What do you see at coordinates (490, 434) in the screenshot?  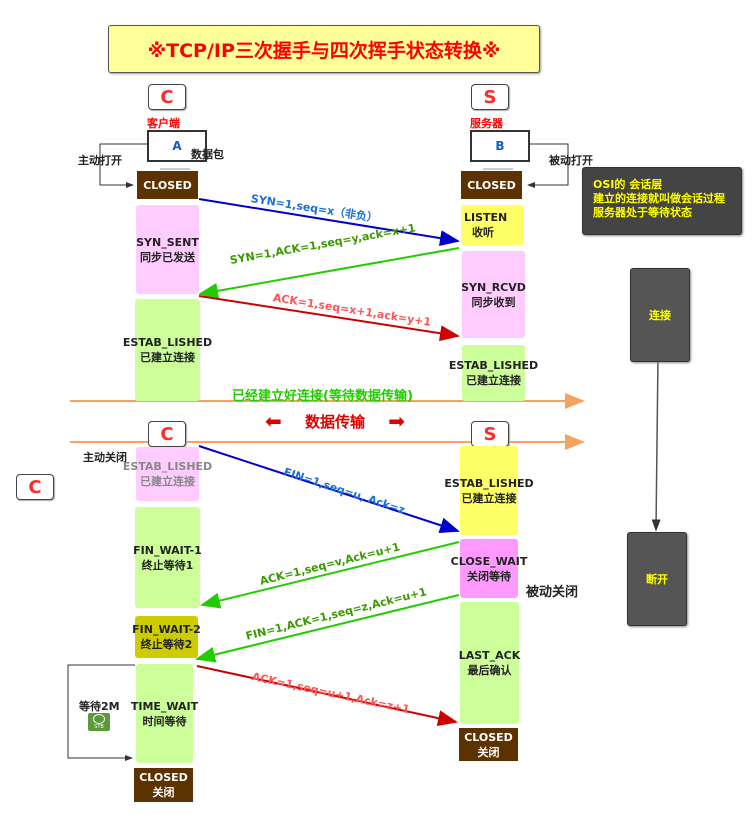 I see `teardown-server-node: S` at bounding box center [490, 434].